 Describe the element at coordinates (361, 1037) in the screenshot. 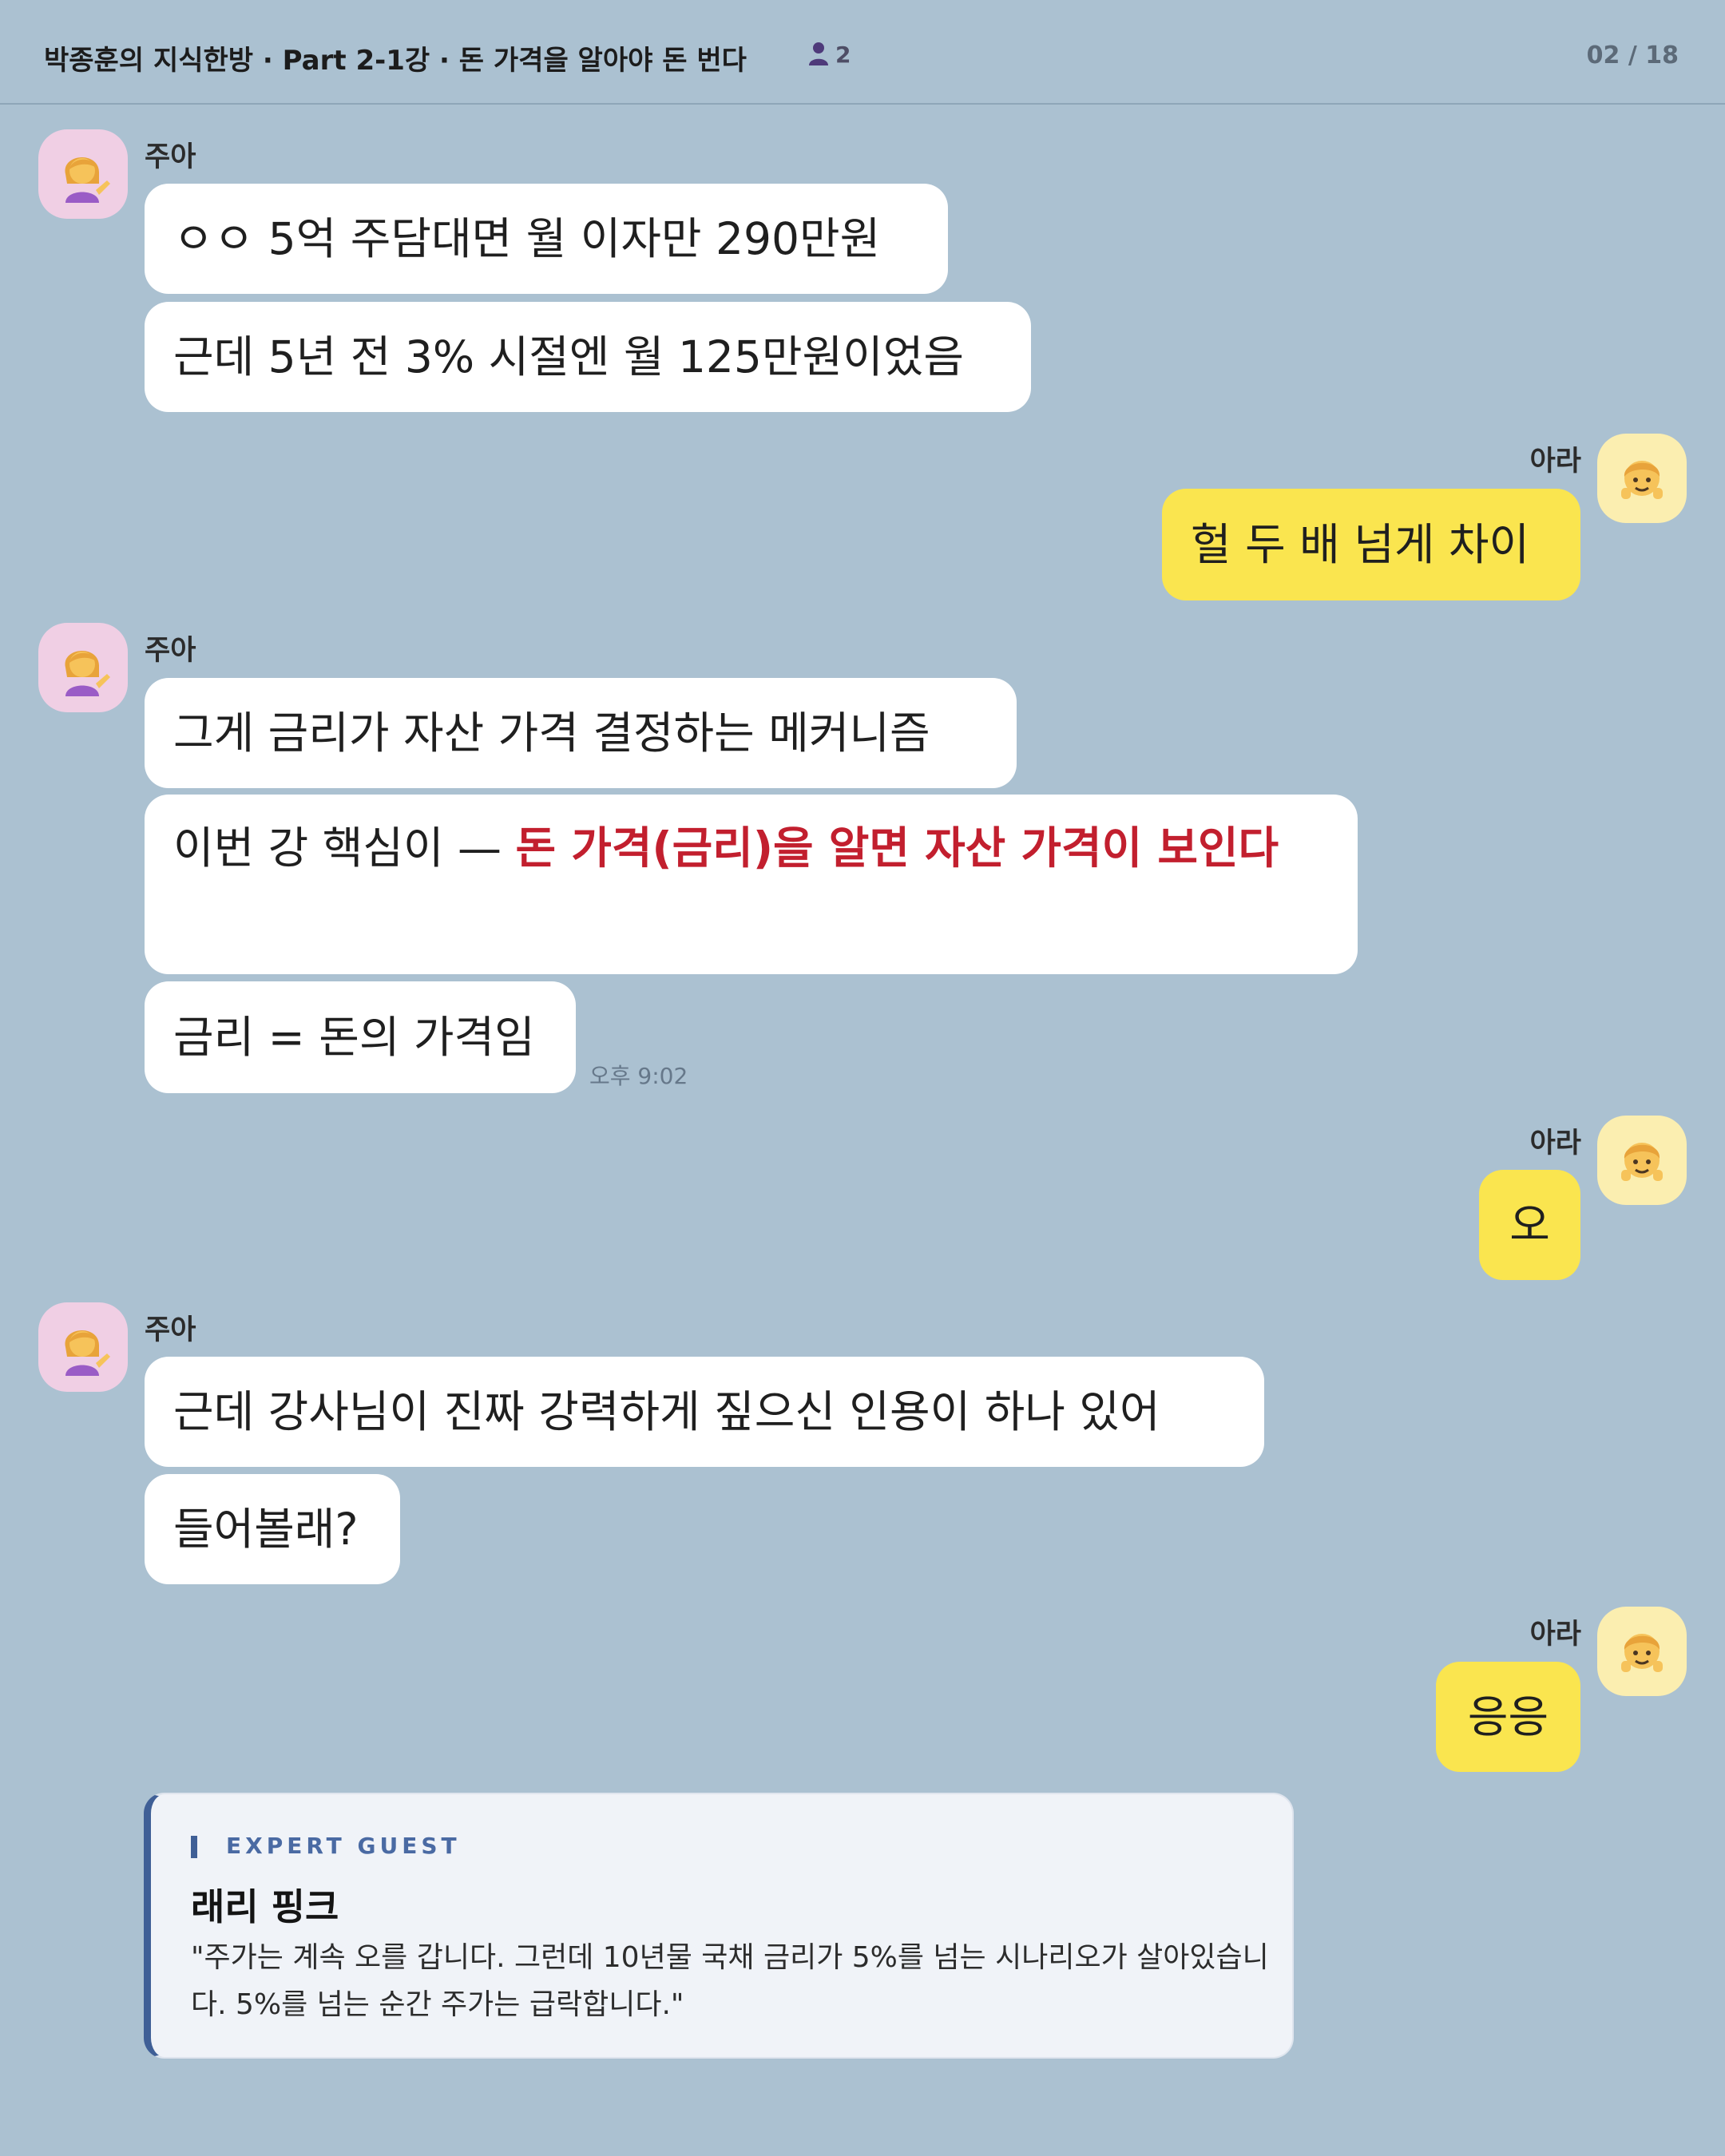

I see `message-bubble: 금리 = 돈의 가격임` at that location.